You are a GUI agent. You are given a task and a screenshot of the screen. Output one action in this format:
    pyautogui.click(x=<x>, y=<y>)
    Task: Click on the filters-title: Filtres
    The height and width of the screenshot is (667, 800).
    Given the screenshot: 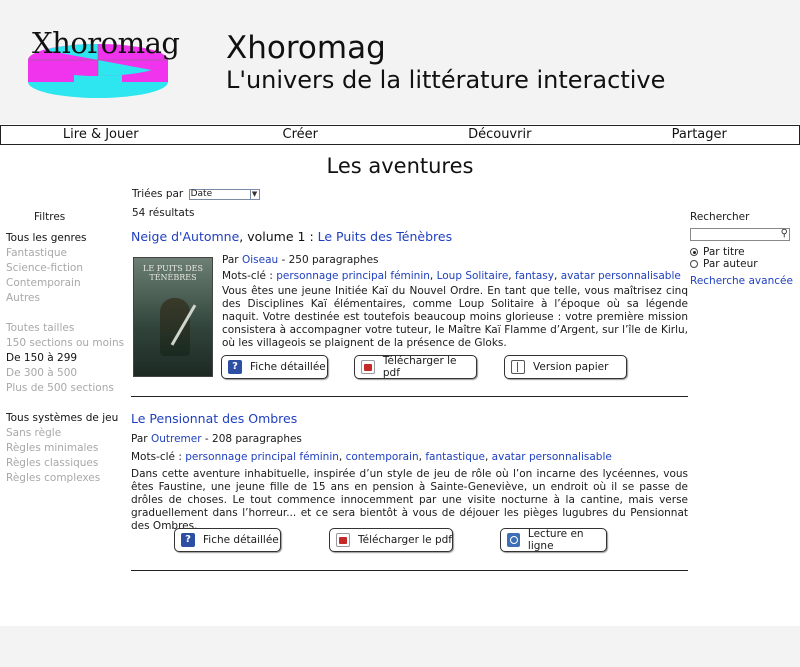 What is the action you would take?
    pyautogui.click(x=50, y=217)
    